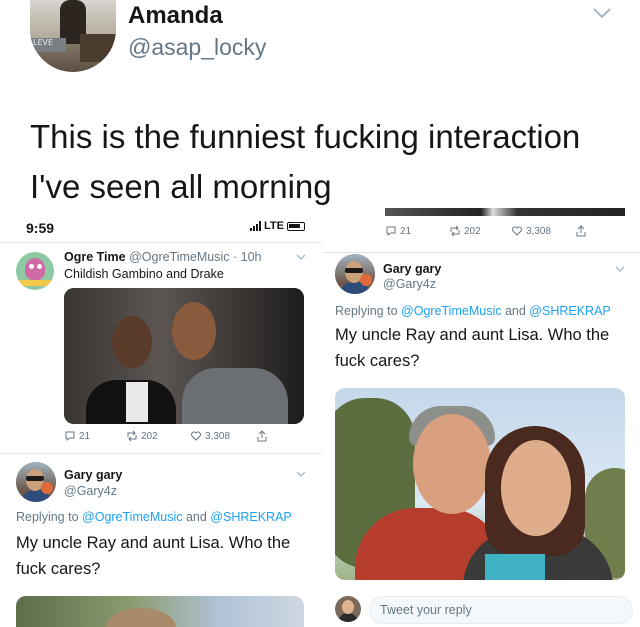 This screenshot has height=627, width=640. I want to click on tweet-photo, so click(184, 356).